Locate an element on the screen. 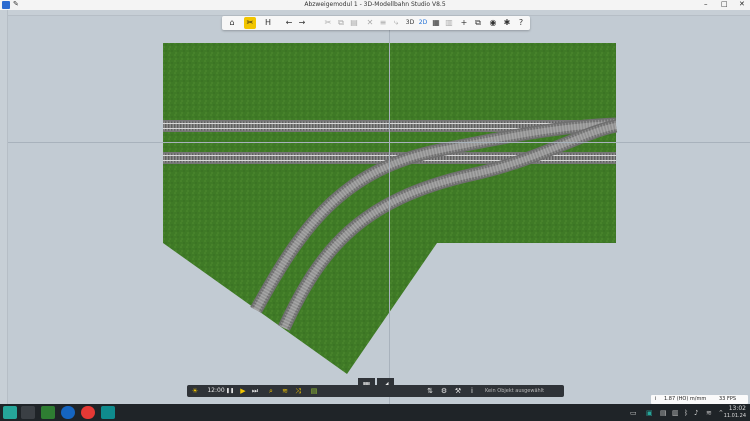  volume-icon: ♪ is located at coordinates (696, 413).